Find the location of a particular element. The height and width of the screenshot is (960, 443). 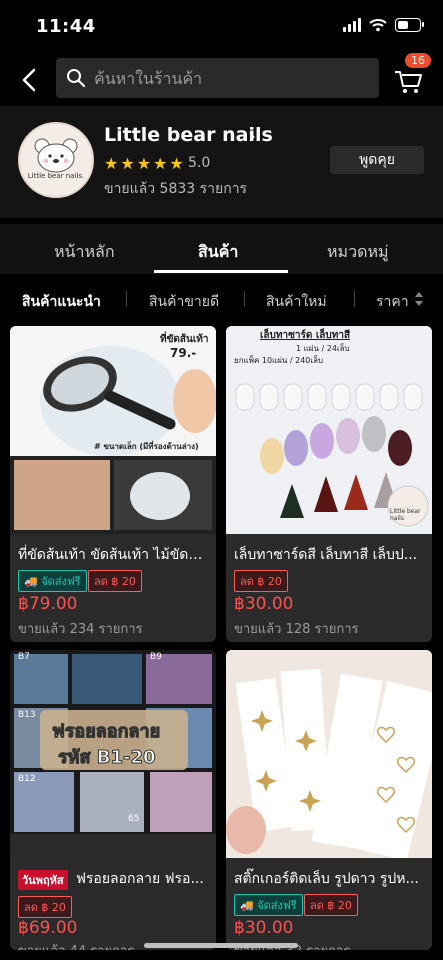

image-caption: ยกแพ็ค 10แผ่น / 240เล็บ is located at coordinates (279, 360).